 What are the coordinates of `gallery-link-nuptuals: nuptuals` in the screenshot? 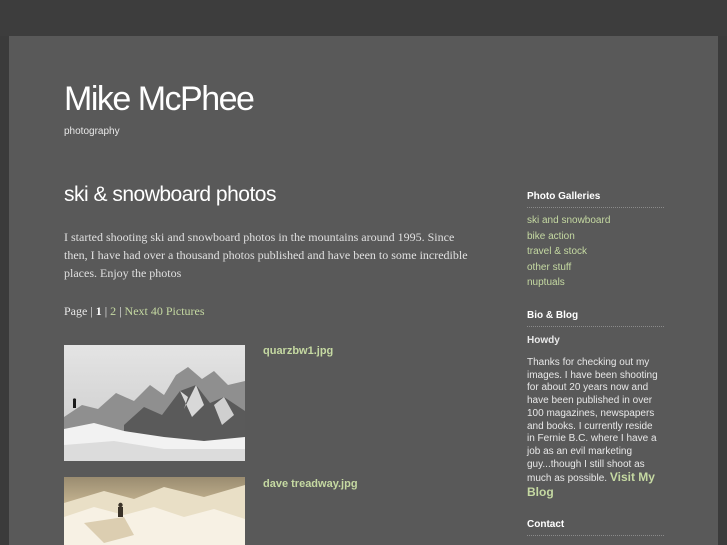 It's located at (546, 282).